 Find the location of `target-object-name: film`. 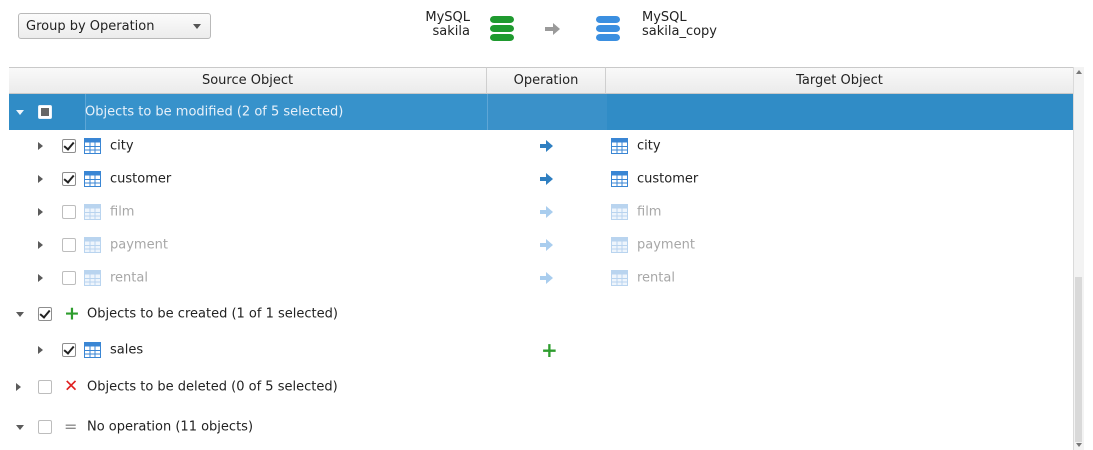

target-object-name: film is located at coordinates (649, 212).